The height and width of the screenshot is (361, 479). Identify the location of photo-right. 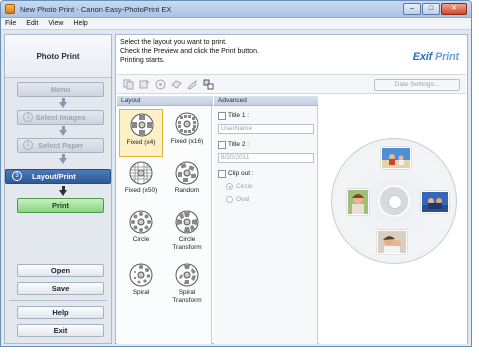
(435, 202).